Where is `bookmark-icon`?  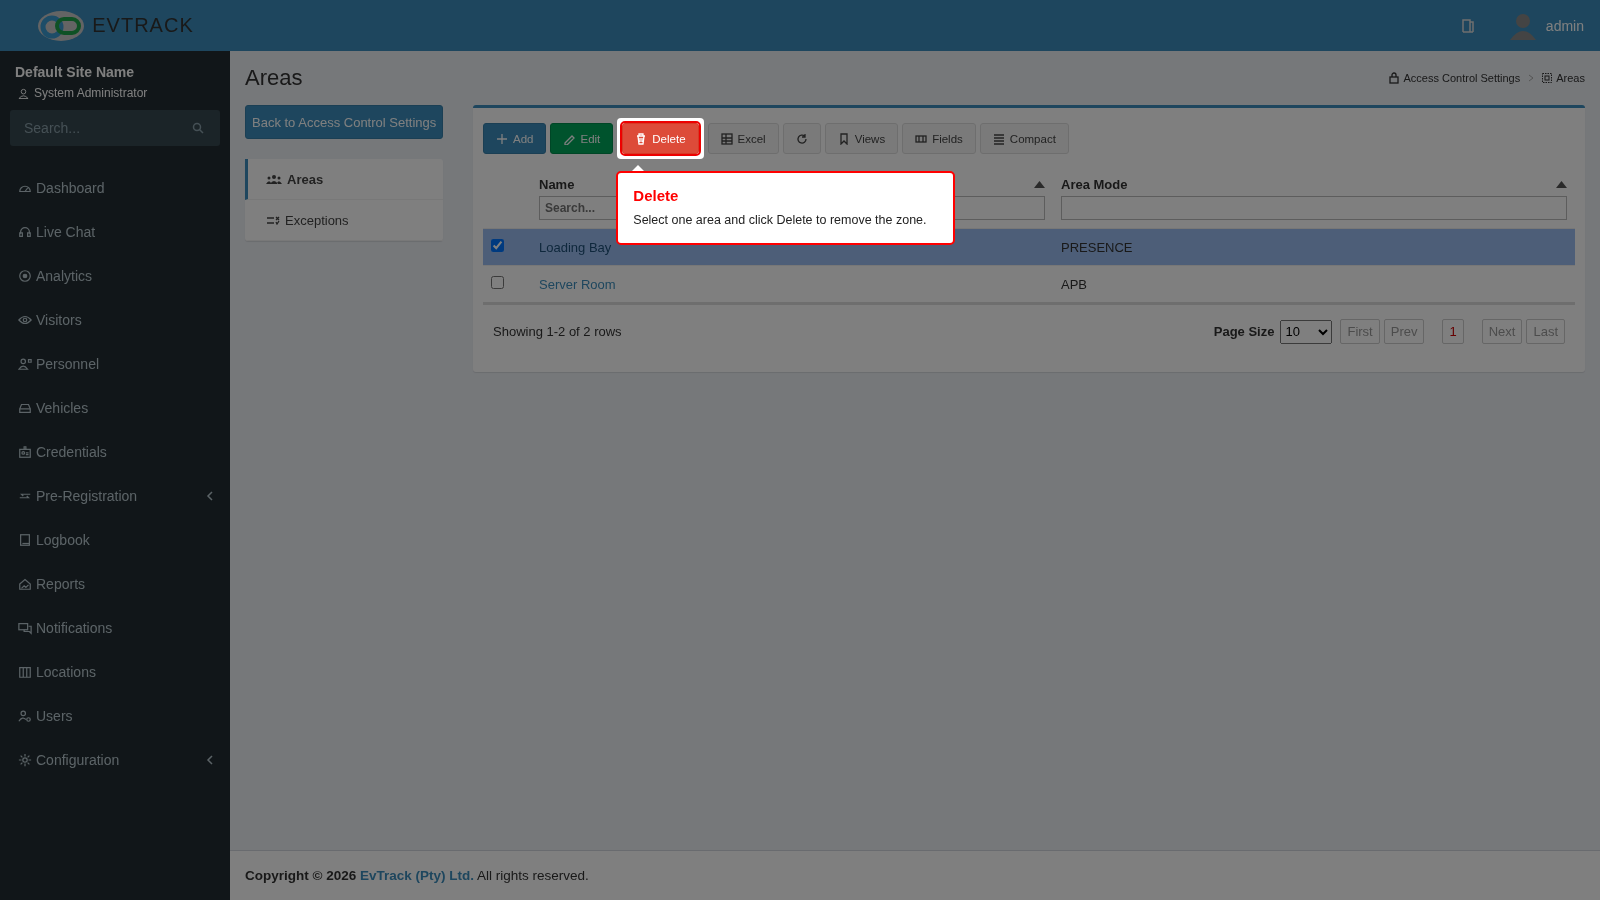 bookmark-icon is located at coordinates (843, 138).